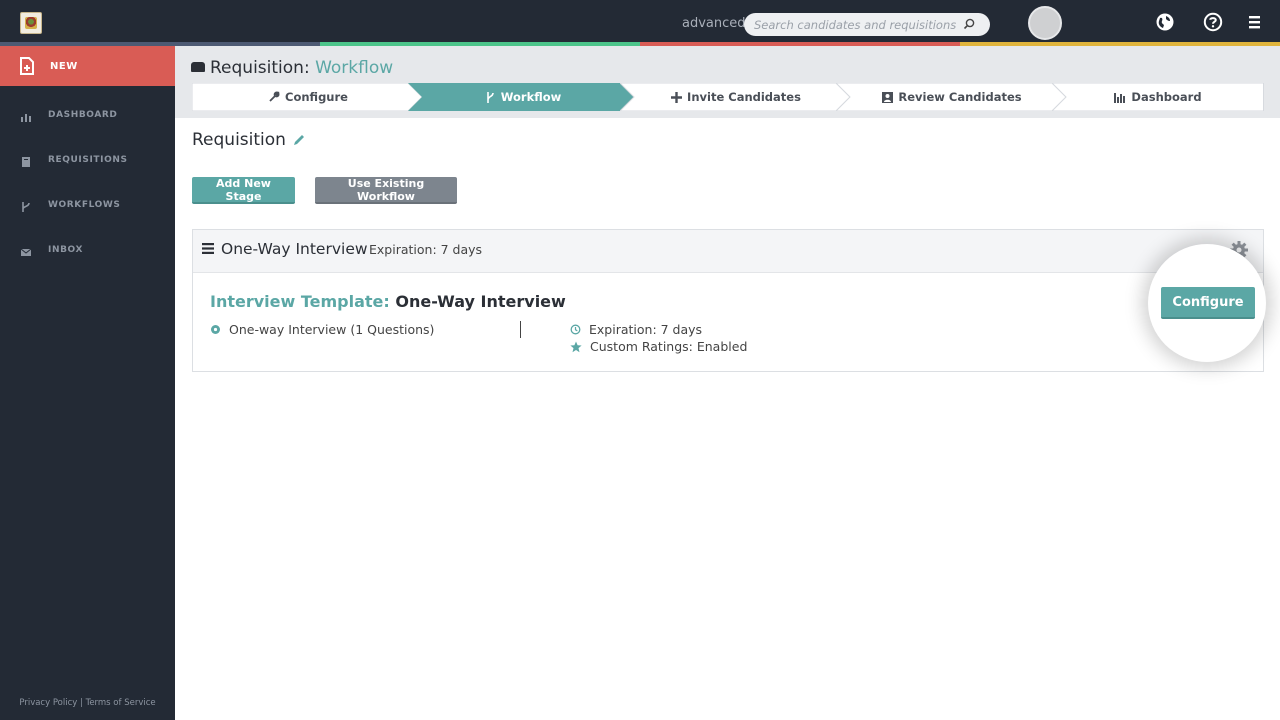  I want to click on drag-handle-icon, so click(208, 248).